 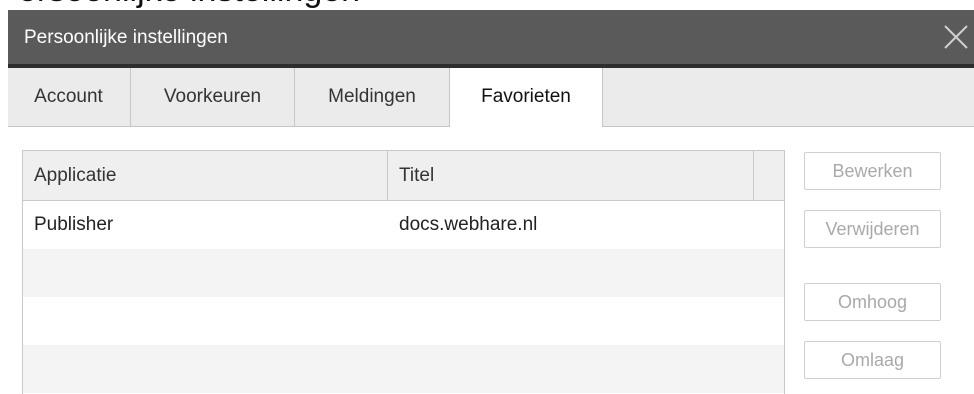 I want to click on cell-applicatie: Publisher, so click(x=74, y=224).